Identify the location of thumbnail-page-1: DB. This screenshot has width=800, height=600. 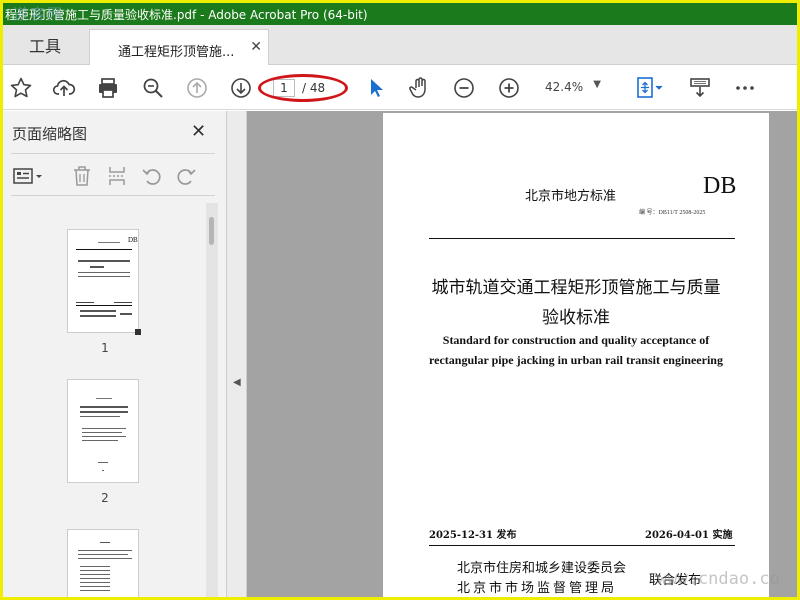
(104, 282).